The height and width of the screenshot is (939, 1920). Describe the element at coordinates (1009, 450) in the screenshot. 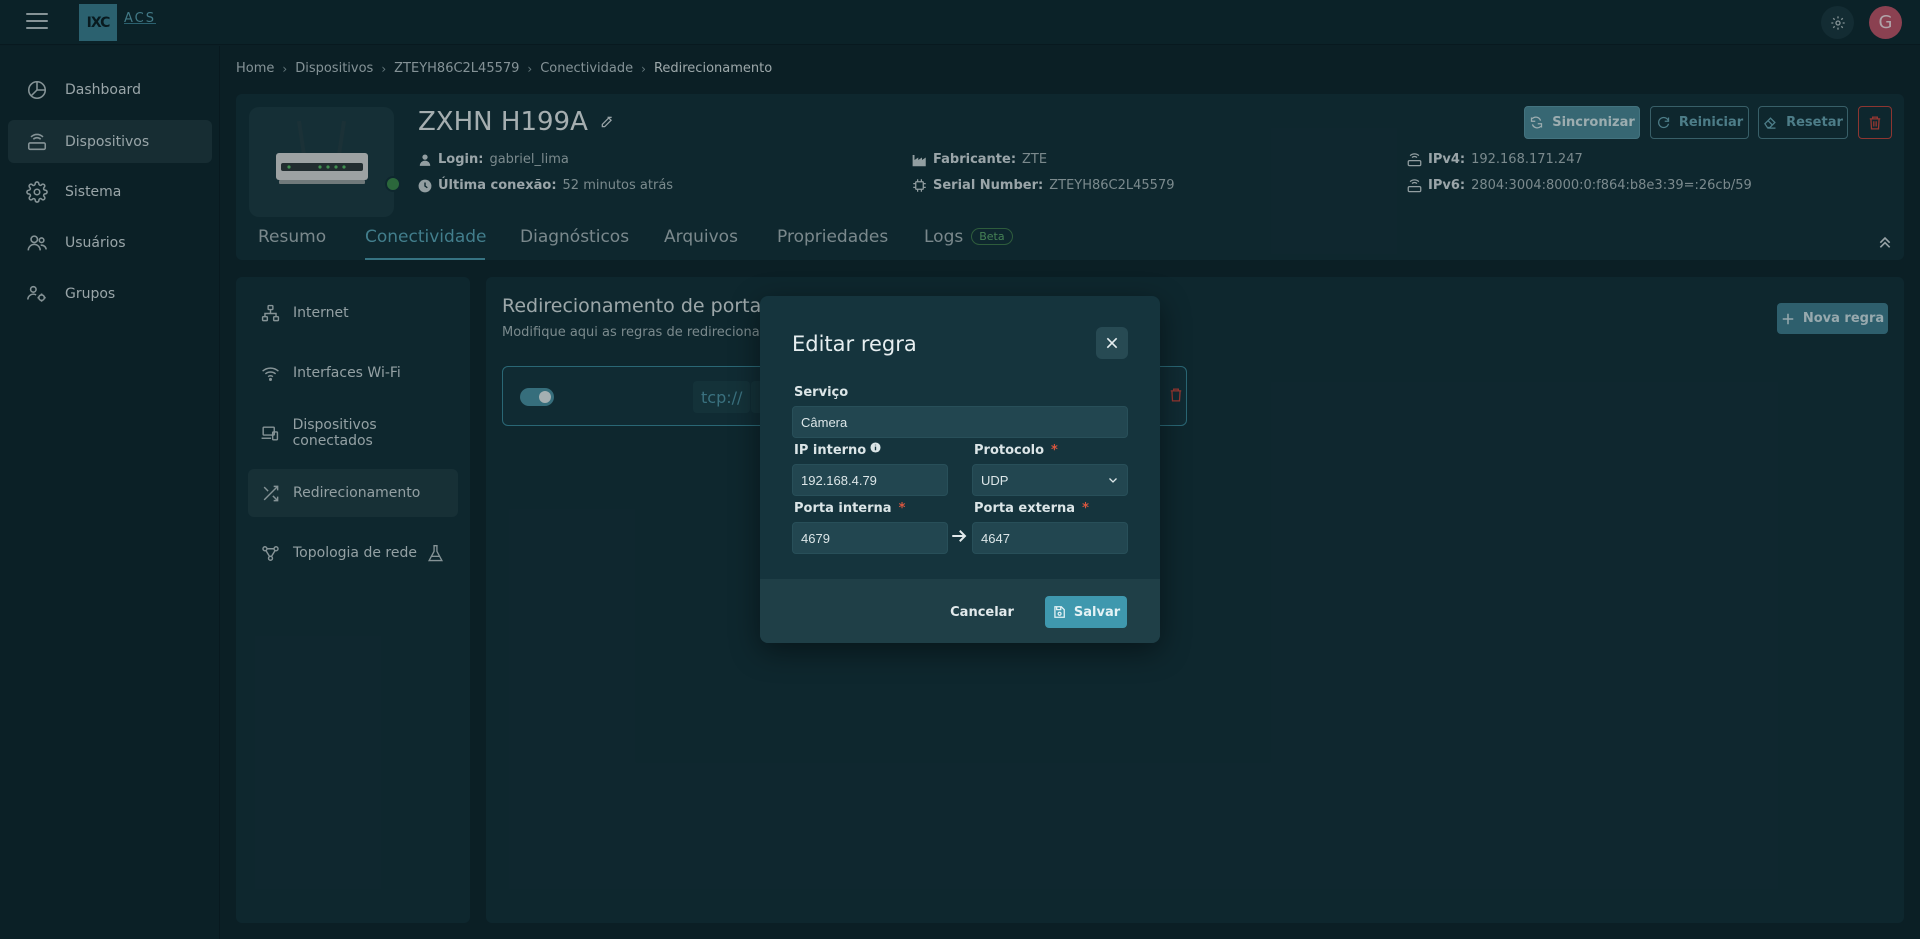

I see `protocol-label-text: Protocolo` at that location.